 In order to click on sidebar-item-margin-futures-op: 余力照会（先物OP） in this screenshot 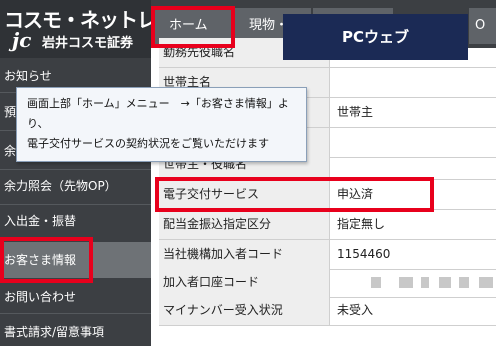, I will do `click(75, 186)`.